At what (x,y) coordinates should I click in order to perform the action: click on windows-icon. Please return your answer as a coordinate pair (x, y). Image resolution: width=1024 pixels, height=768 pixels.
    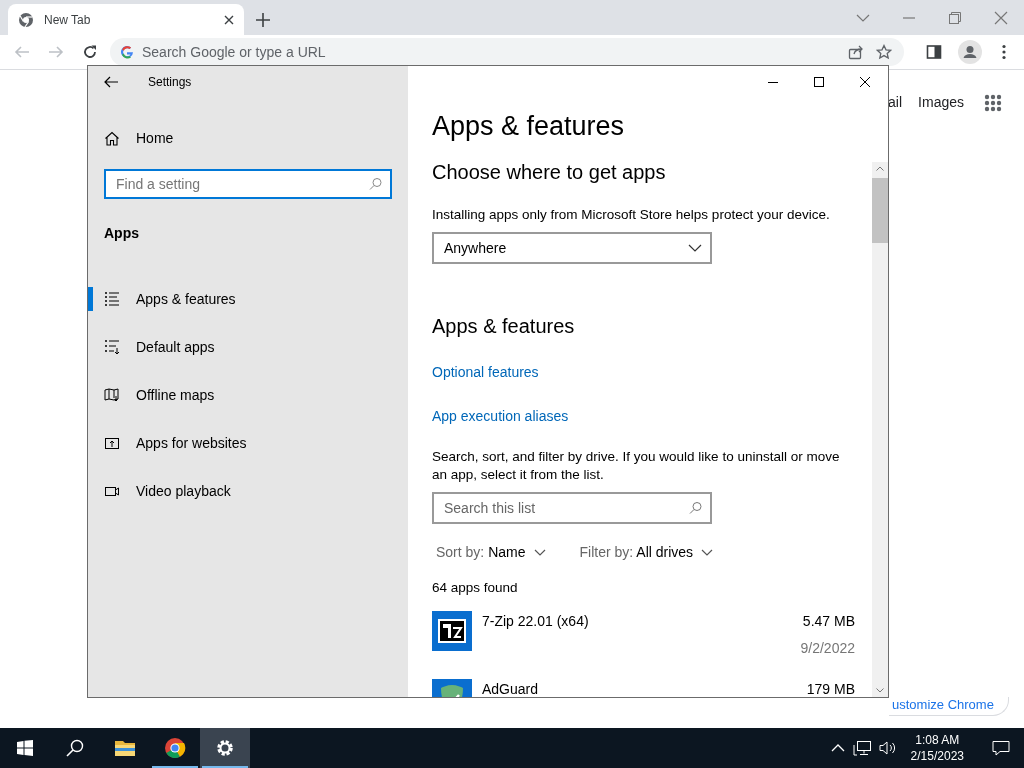
    Looking at the image, I should click on (25, 748).